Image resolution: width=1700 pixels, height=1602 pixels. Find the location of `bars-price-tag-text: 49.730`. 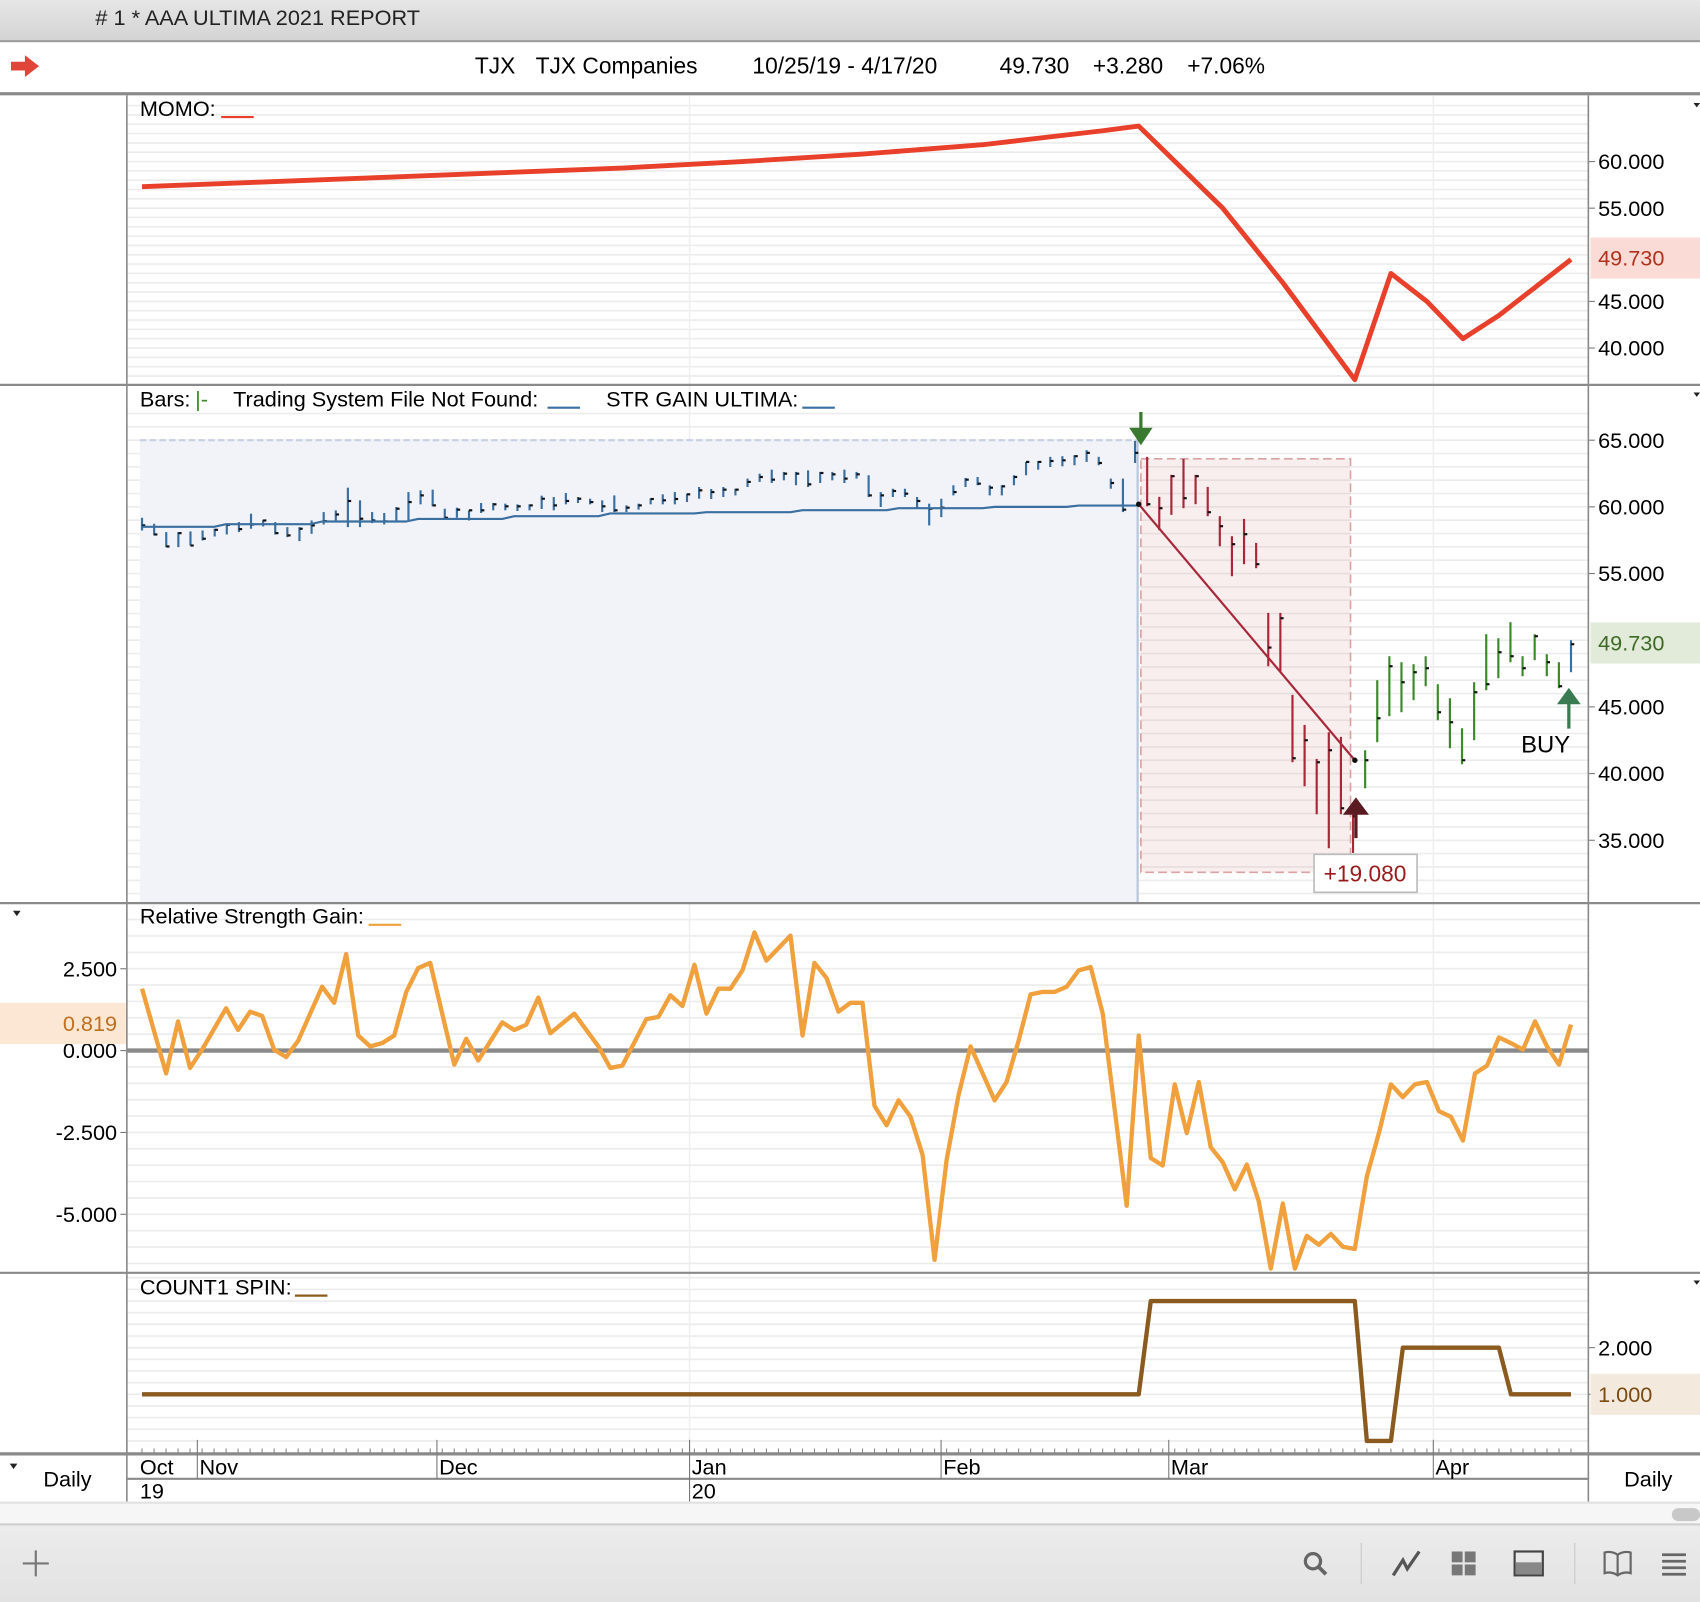

bars-price-tag-text: 49.730 is located at coordinates (1631, 643).